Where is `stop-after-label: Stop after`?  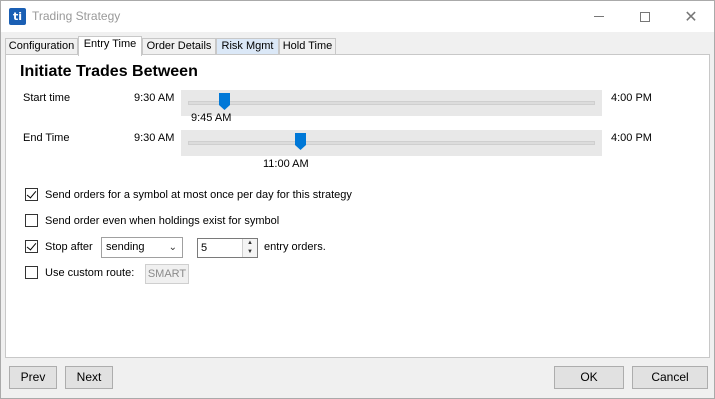 stop-after-label: Stop after is located at coordinates (69, 246).